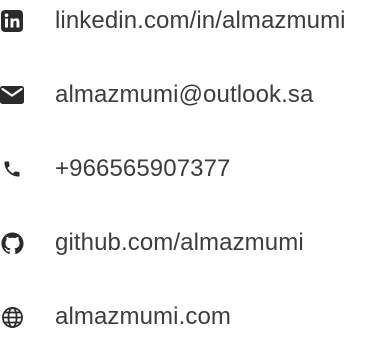 The image size is (379, 338). What do you see at coordinates (200, 20) in the screenshot?
I see `linkedin-label: linkedin.com/in/almazmumi` at bounding box center [200, 20].